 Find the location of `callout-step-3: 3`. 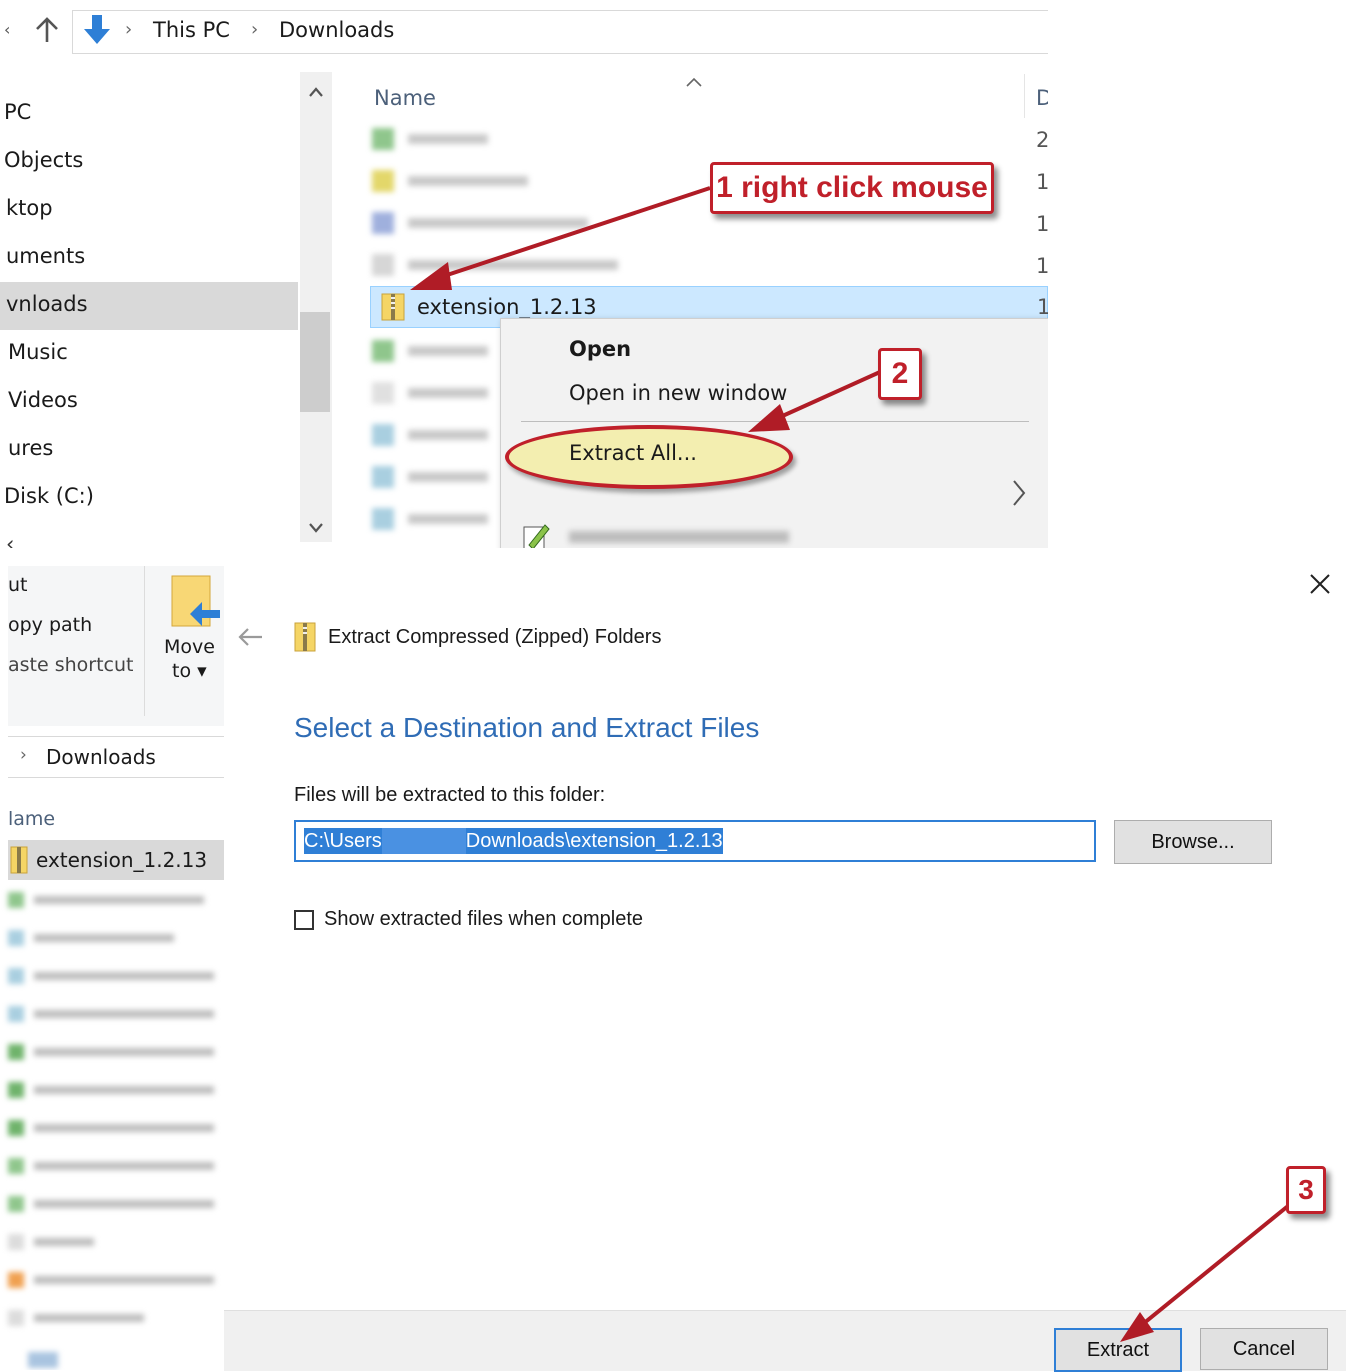

callout-step-3: 3 is located at coordinates (1306, 1190).